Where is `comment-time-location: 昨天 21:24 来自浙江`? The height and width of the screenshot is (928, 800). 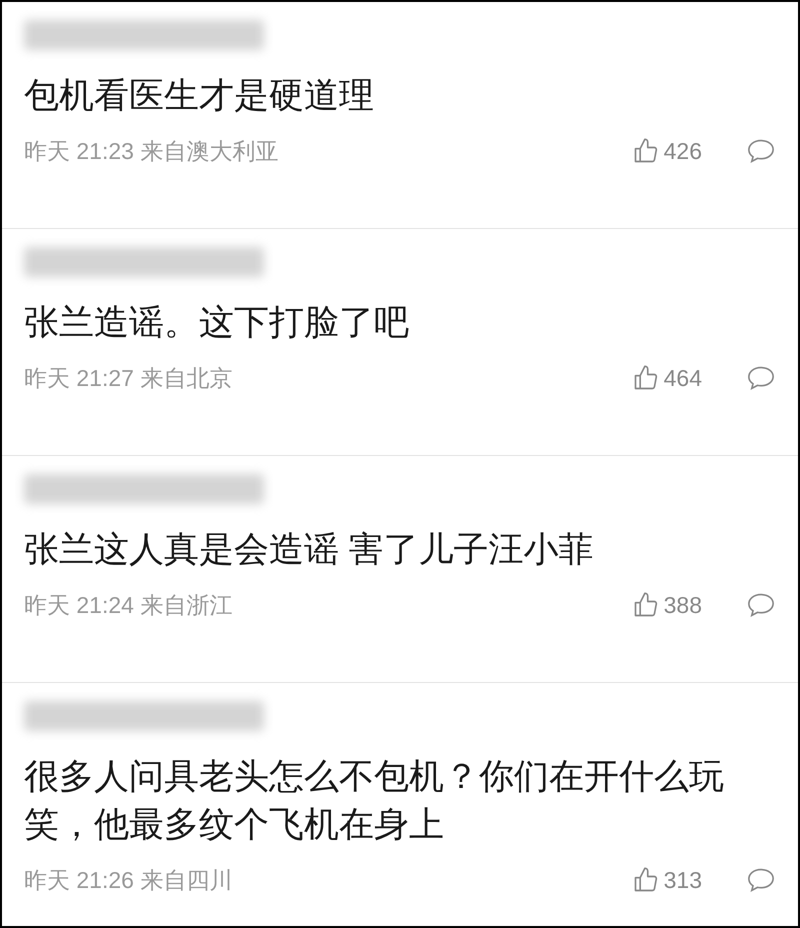
comment-time-location: 昨天 21:24 来自浙江 is located at coordinates (128, 605).